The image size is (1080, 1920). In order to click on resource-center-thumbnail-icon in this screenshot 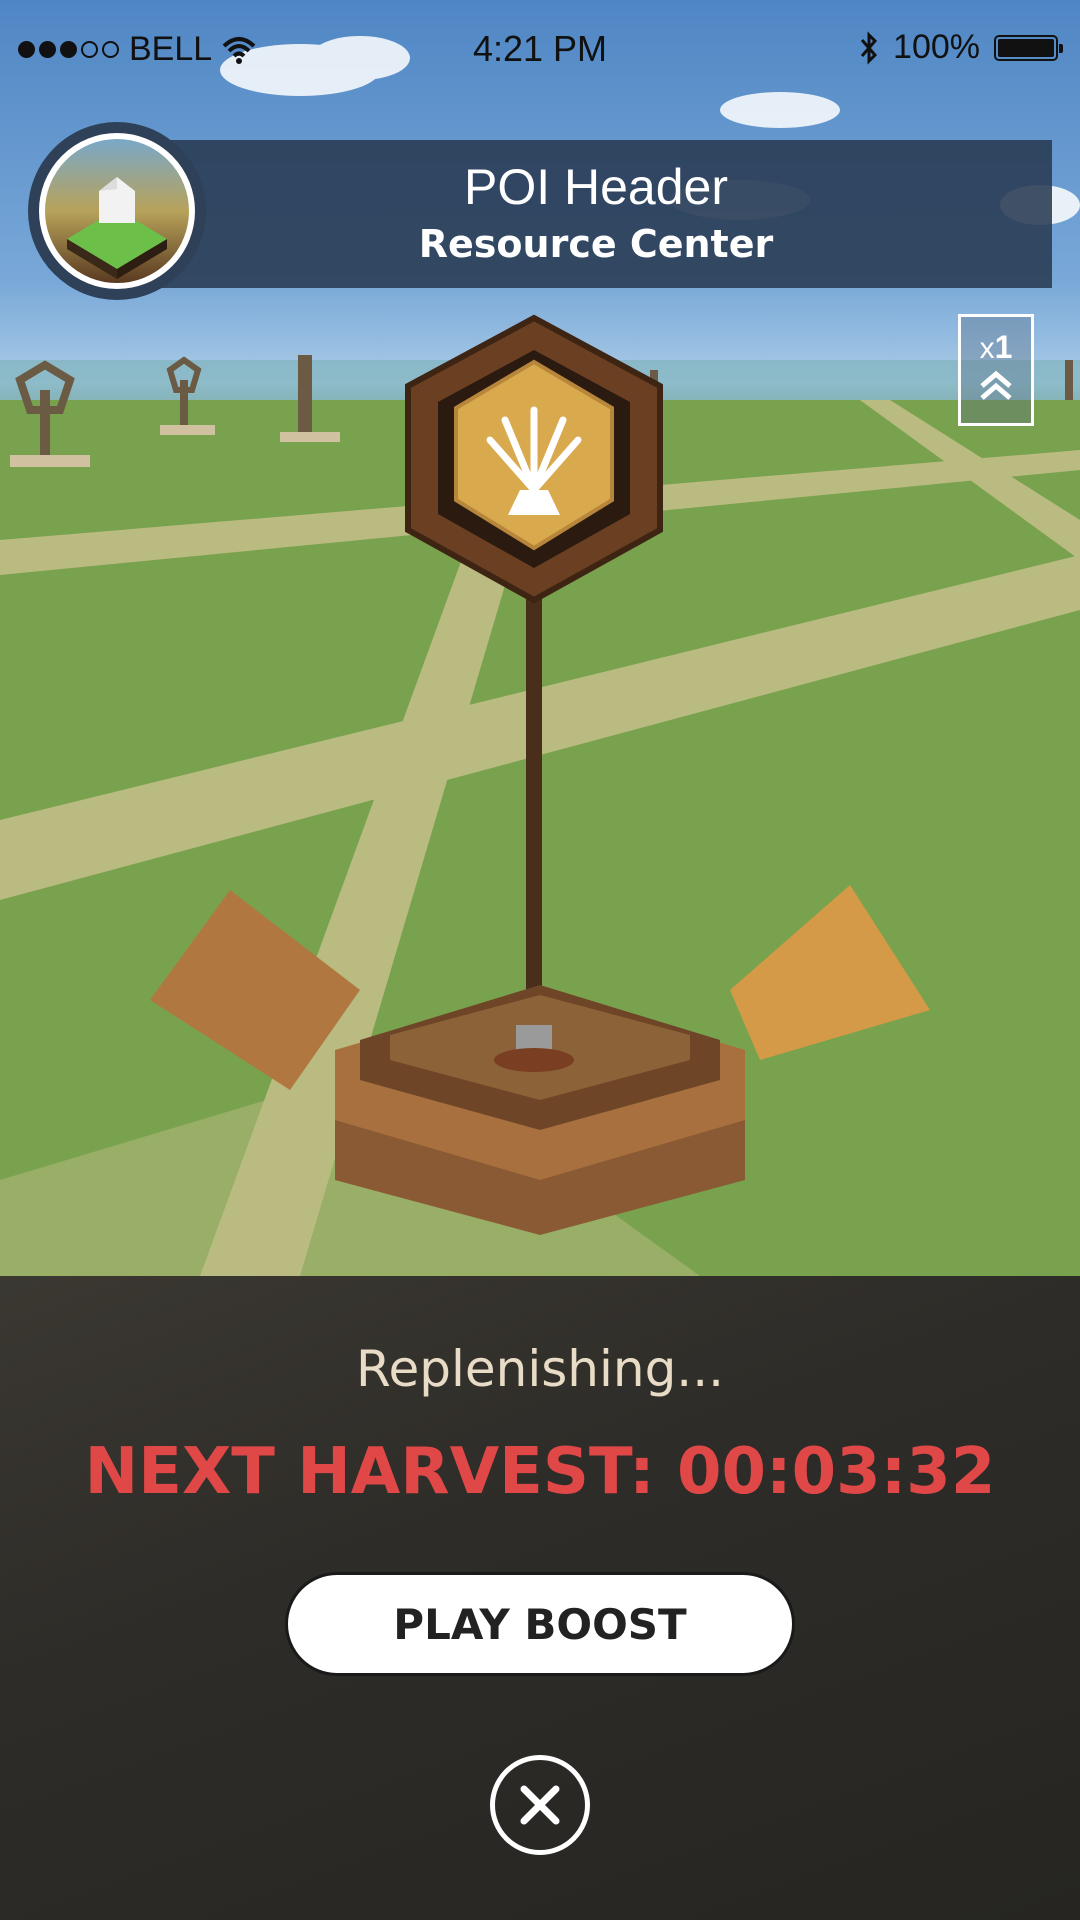, I will do `click(117, 211)`.